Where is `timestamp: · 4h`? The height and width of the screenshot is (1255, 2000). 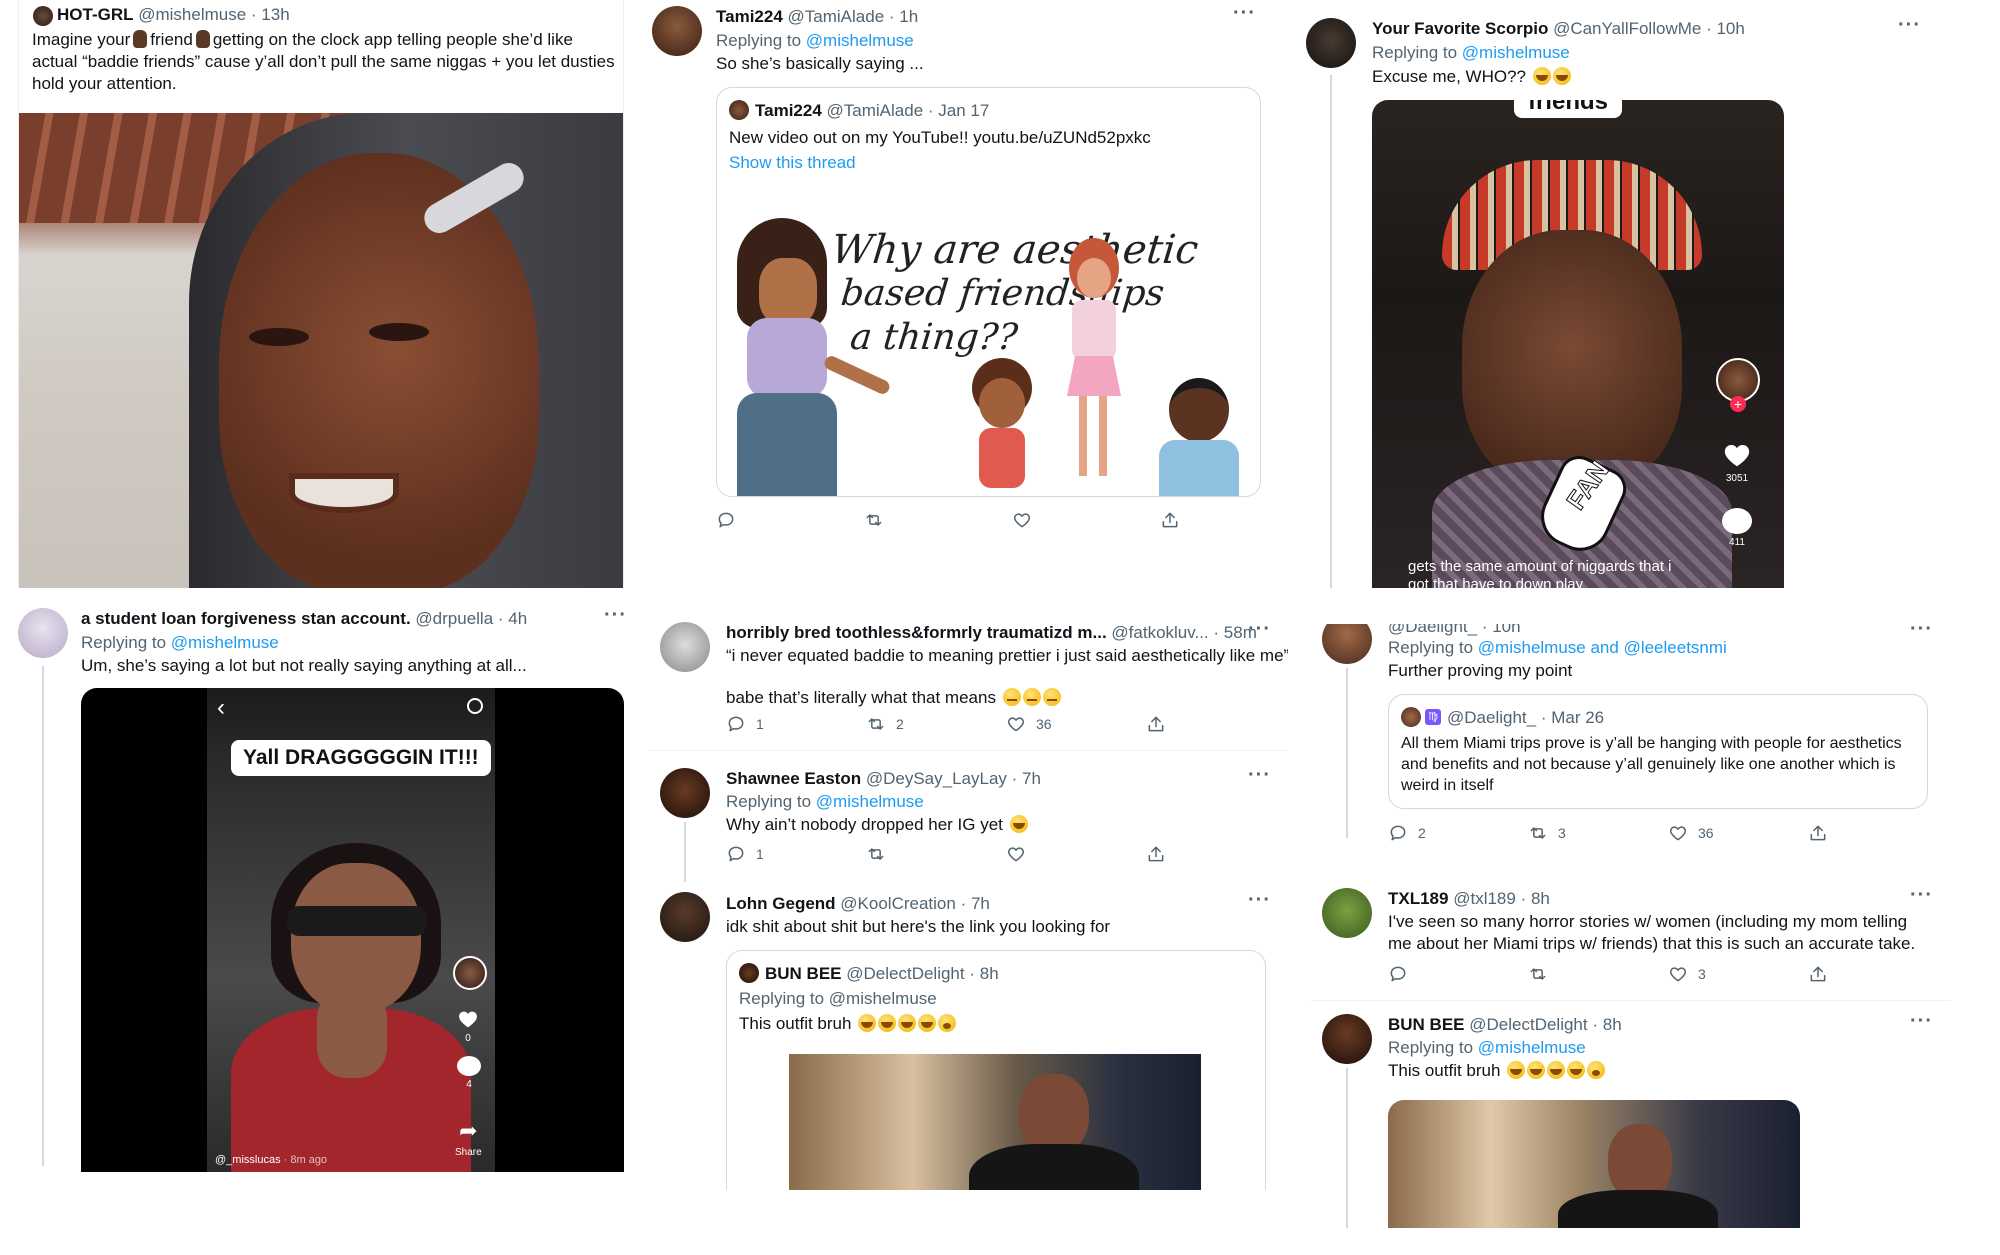 timestamp: · 4h is located at coordinates (512, 618).